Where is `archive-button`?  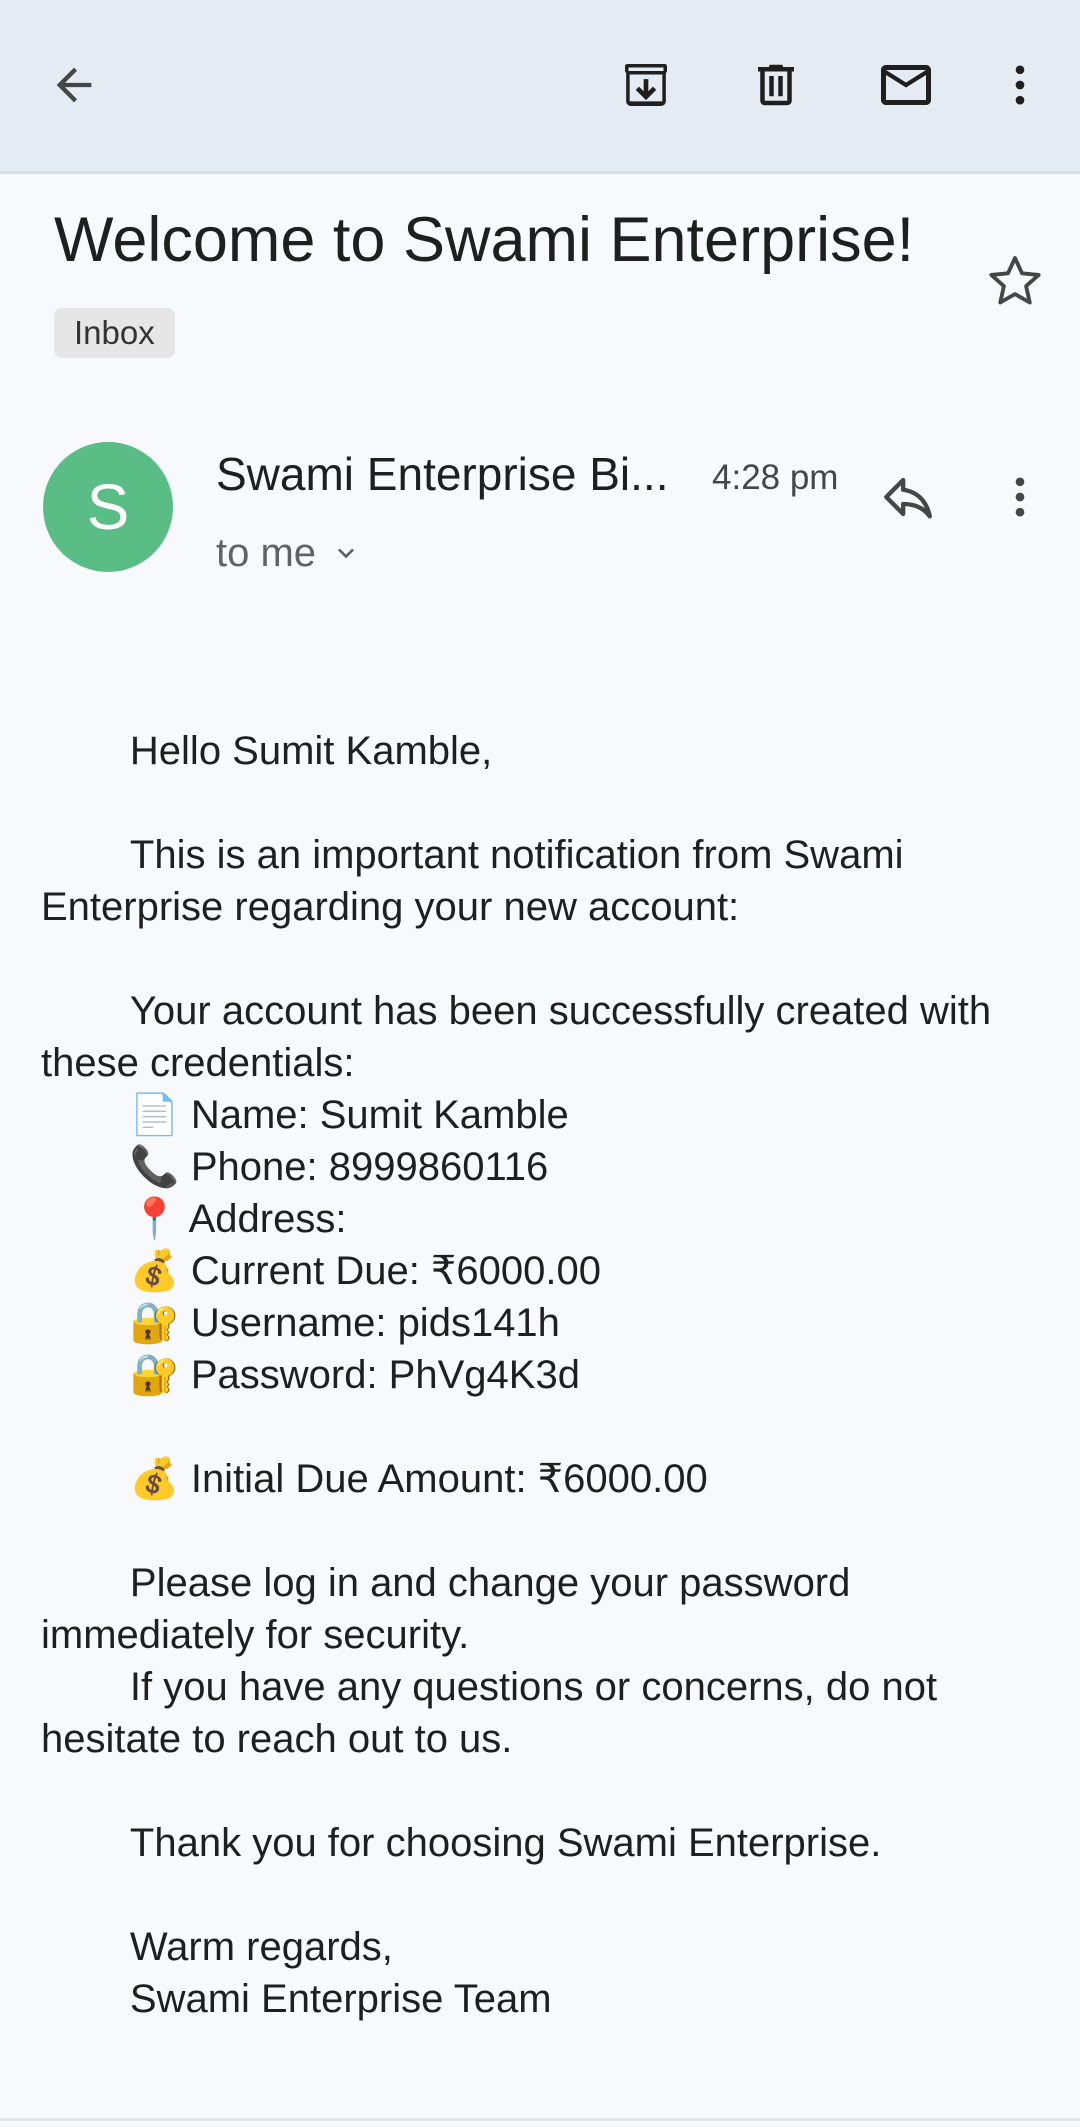 archive-button is located at coordinates (646, 85).